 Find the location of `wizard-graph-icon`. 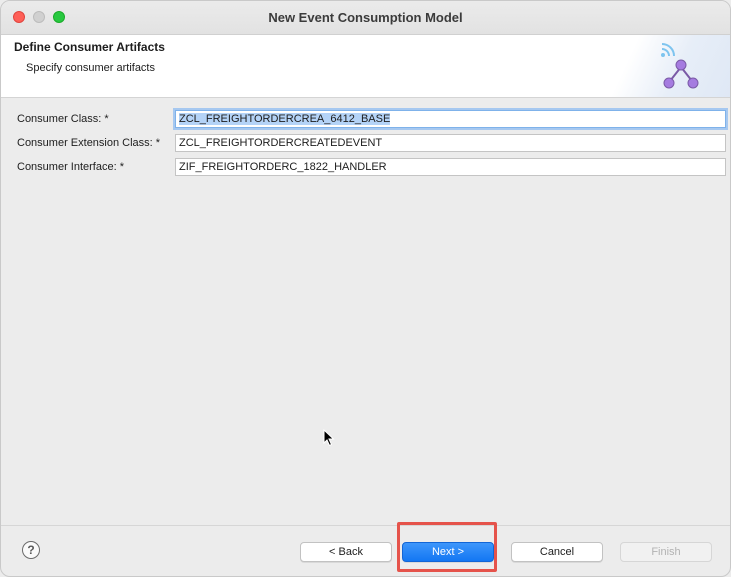

wizard-graph-icon is located at coordinates (680, 66).